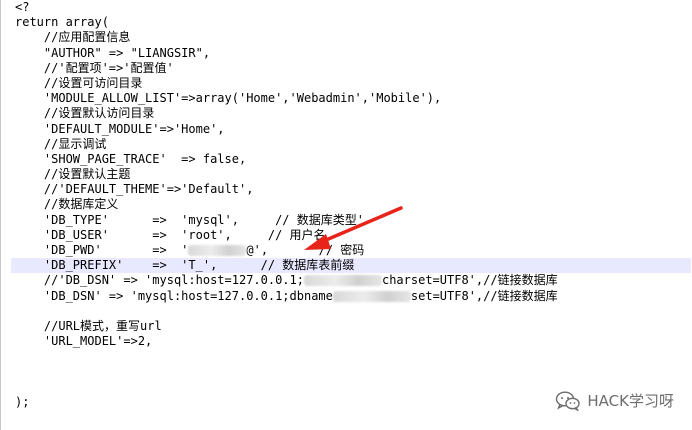  Describe the element at coordinates (113, 52) in the screenshot. I see `code-line: "AUTHOR" => "LIANGSIR",` at that location.